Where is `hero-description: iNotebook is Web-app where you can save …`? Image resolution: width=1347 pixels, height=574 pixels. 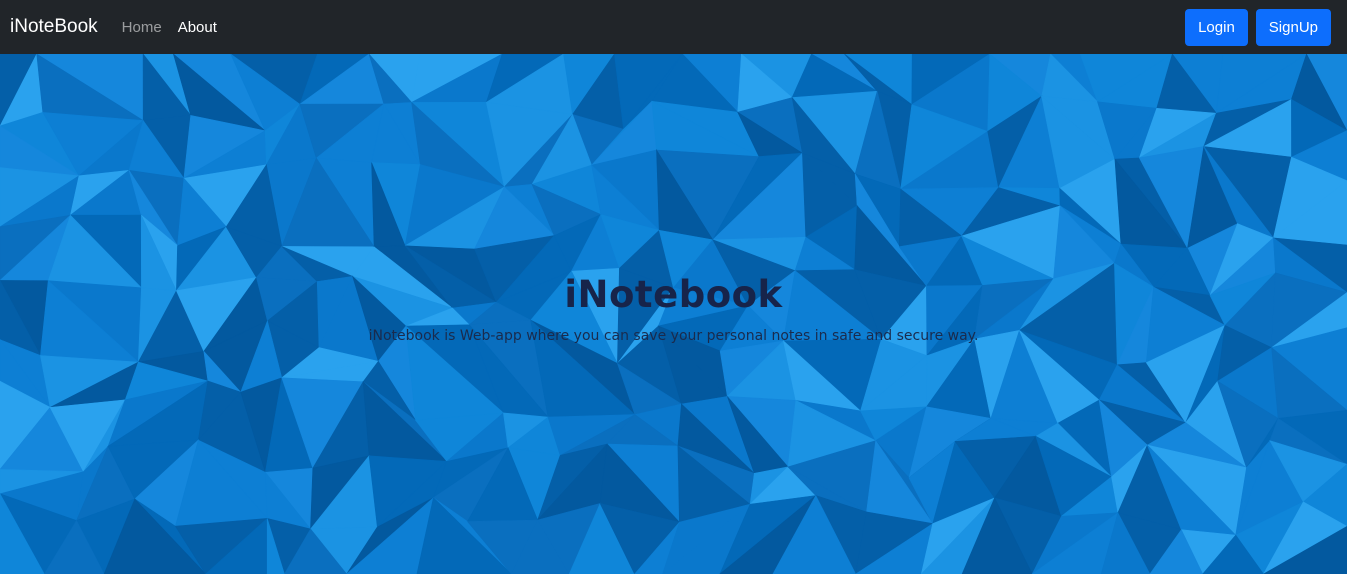
hero-description: iNotebook is Web-app where you can save … is located at coordinates (673, 336).